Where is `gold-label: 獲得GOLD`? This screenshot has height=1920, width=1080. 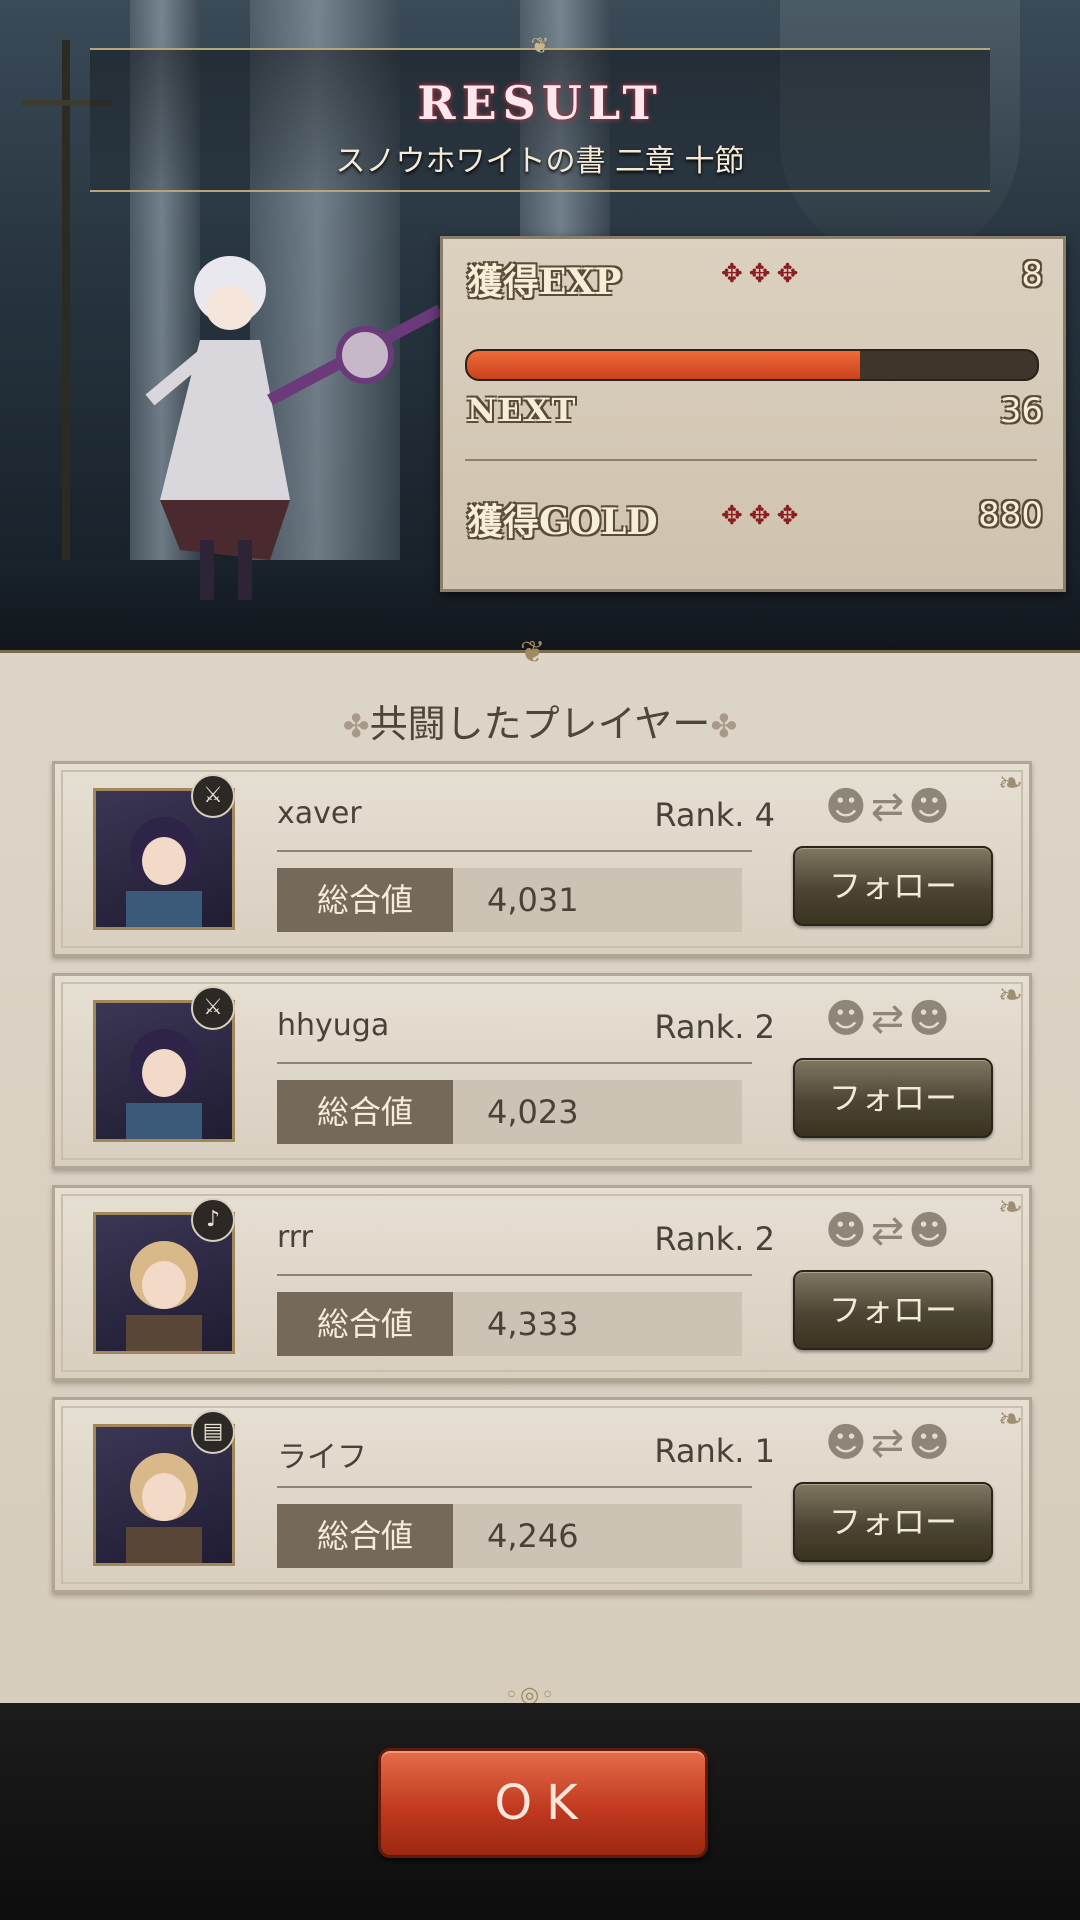
gold-label: 獲得GOLD is located at coordinates (562, 522).